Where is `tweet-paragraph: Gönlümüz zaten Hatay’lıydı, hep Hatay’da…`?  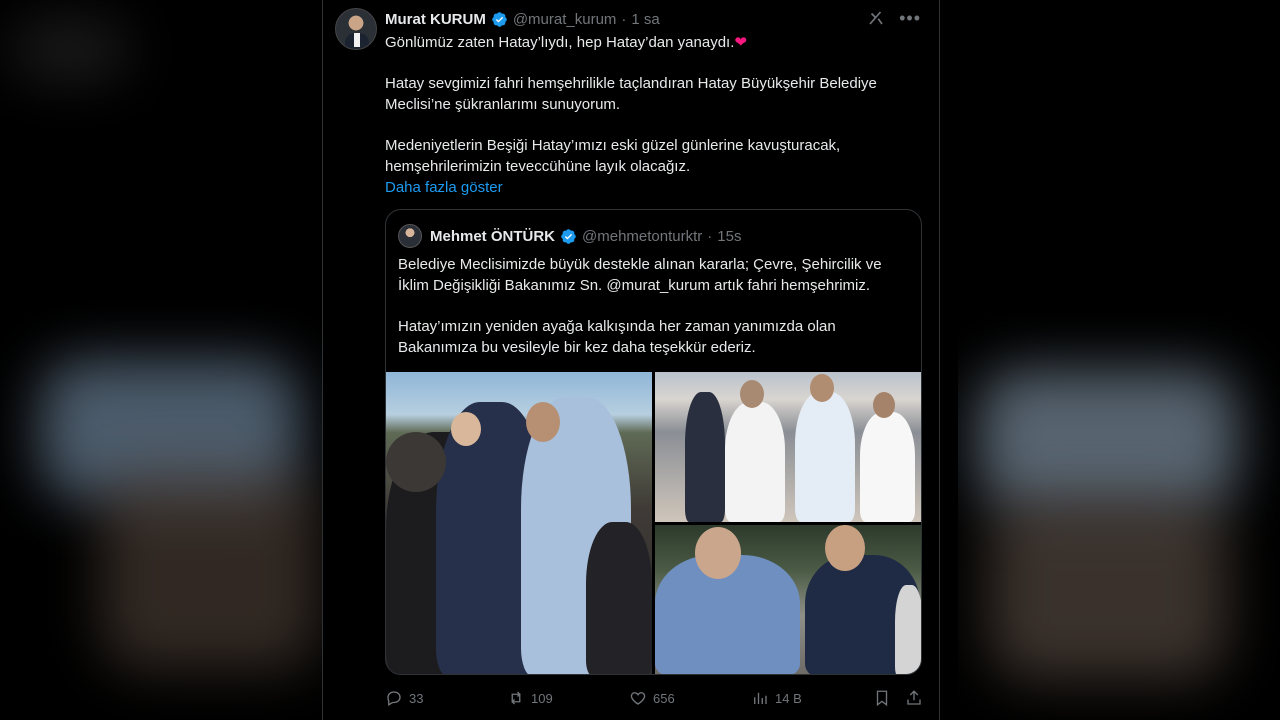 tweet-paragraph: Gönlümüz zaten Hatay’lıydı, hep Hatay’da… is located at coordinates (566, 42).